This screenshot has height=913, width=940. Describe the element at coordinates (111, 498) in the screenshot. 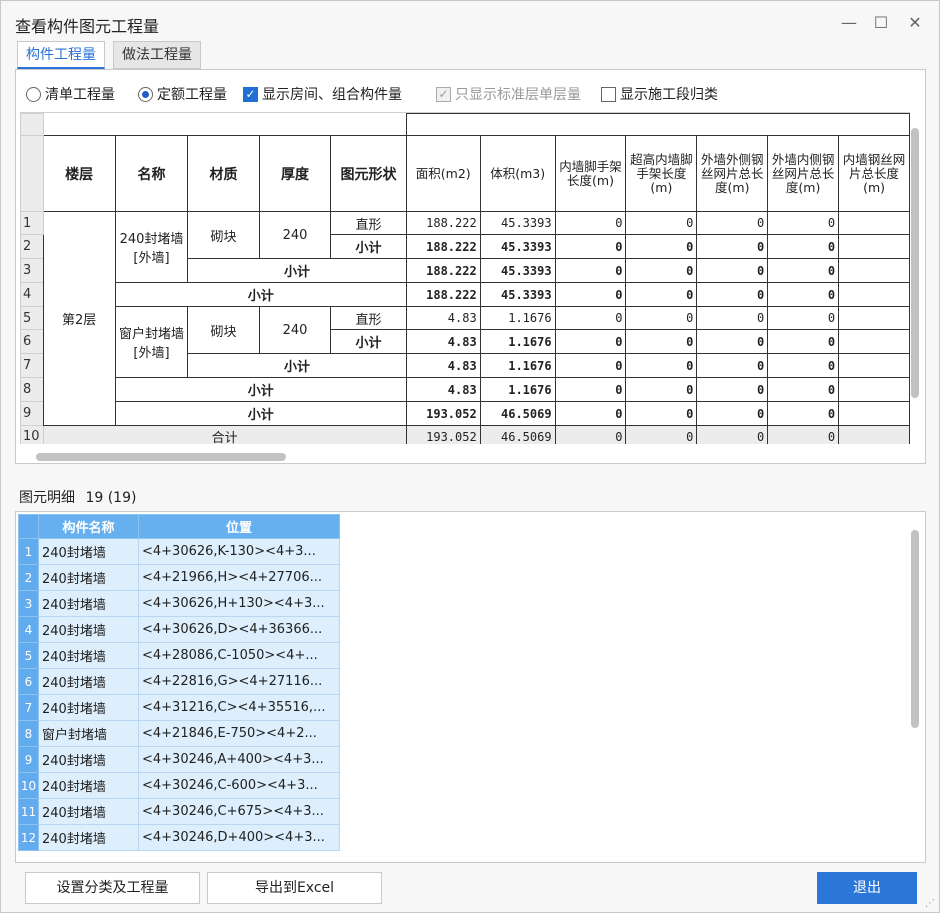

I see `detail-count: 19 (19)` at that location.